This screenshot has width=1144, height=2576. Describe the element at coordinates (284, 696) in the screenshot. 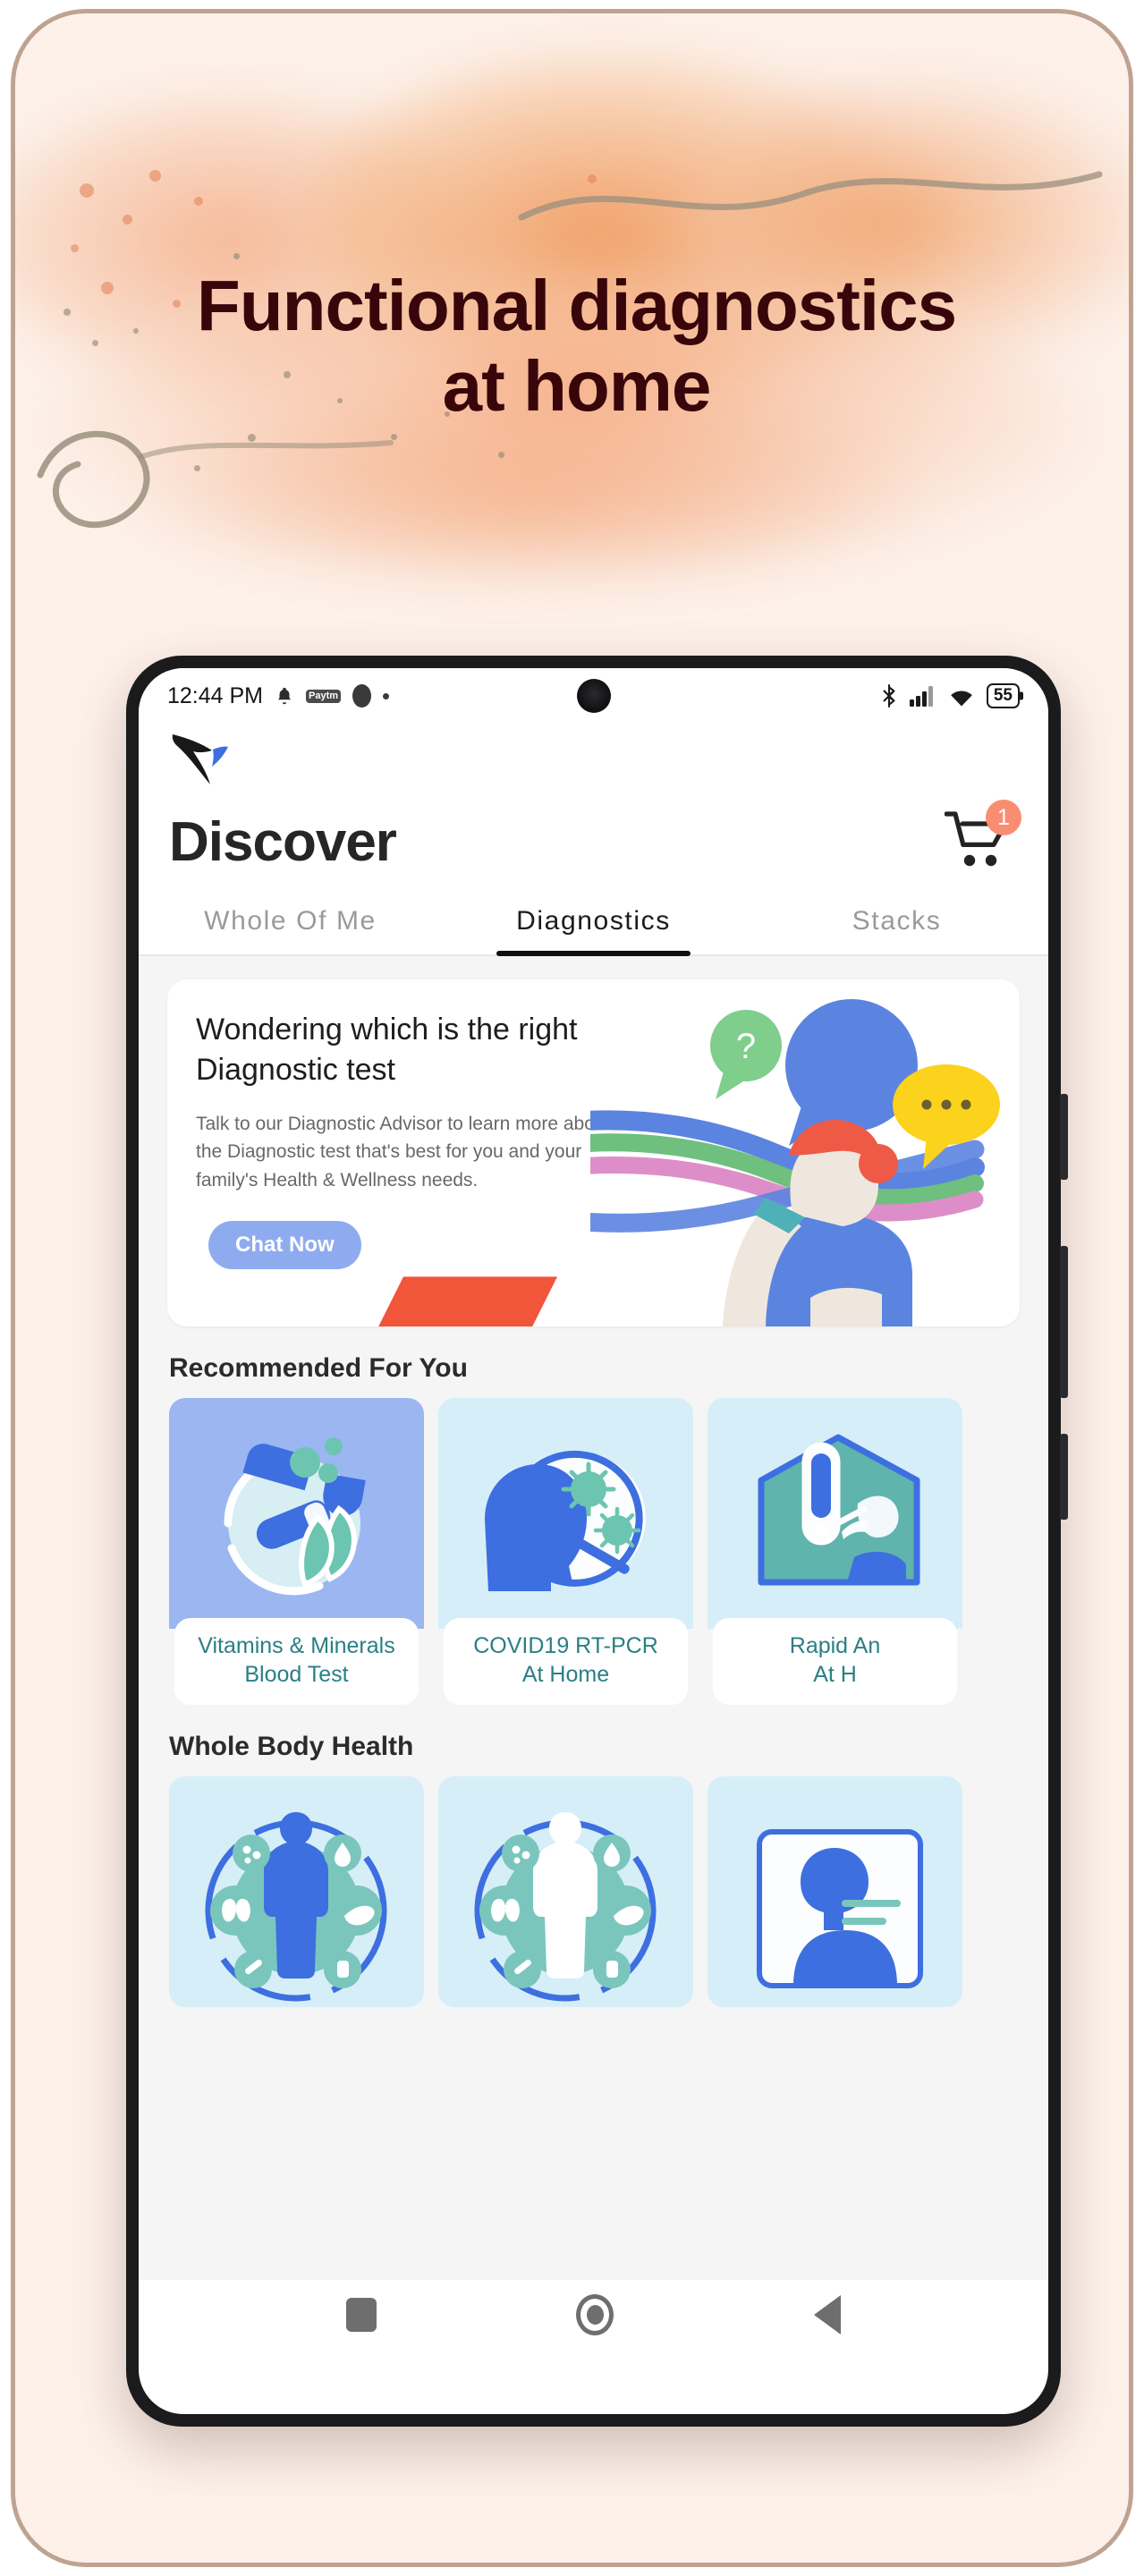

I see `bell-icon` at that location.